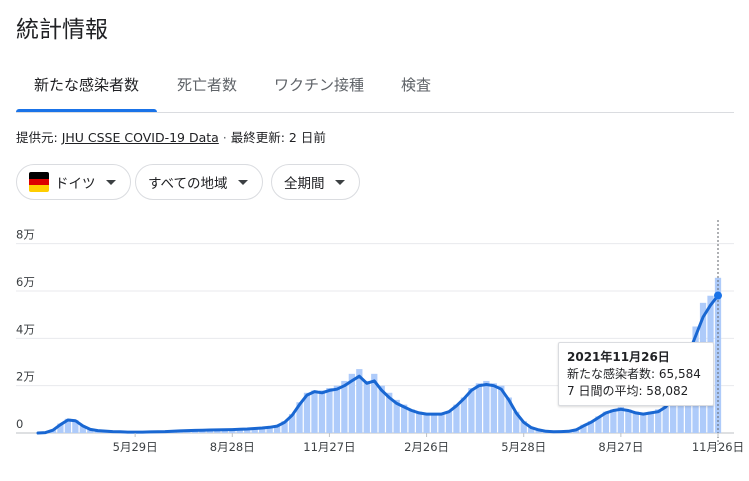  Describe the element at coordinates (620, 447) in the screenshot. I see `x-tick-label: 8月27日` at that location.